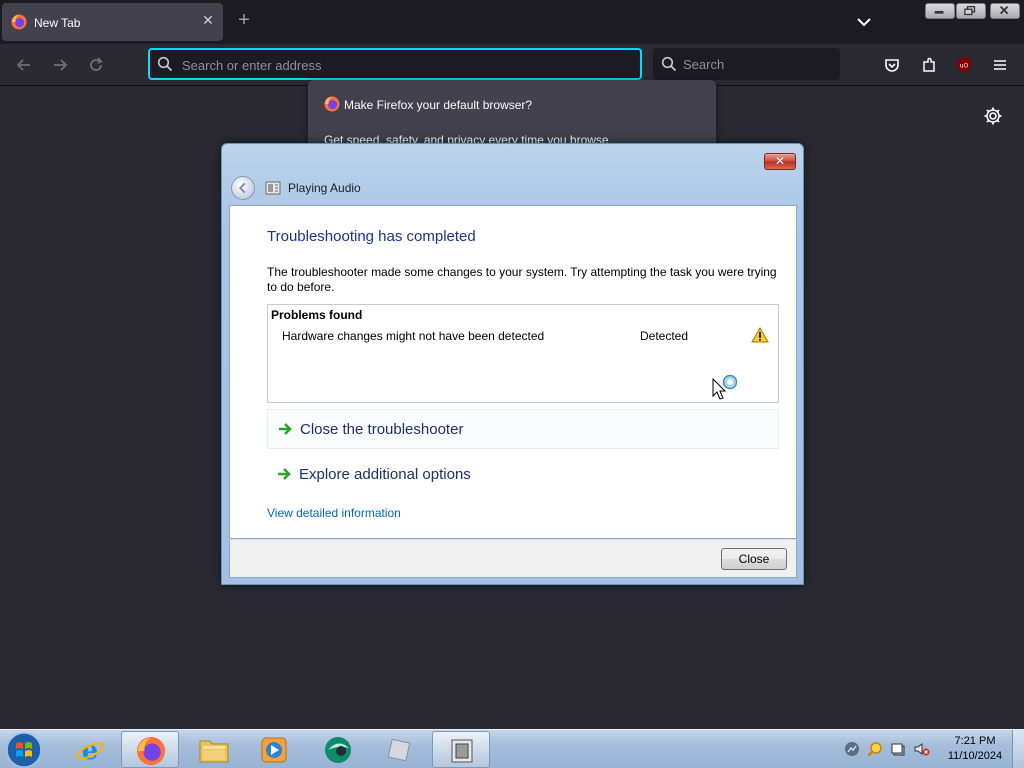 This screenshot has height=768, width=1024. I want to click on forward-arrow-icon, so click(60, 65).